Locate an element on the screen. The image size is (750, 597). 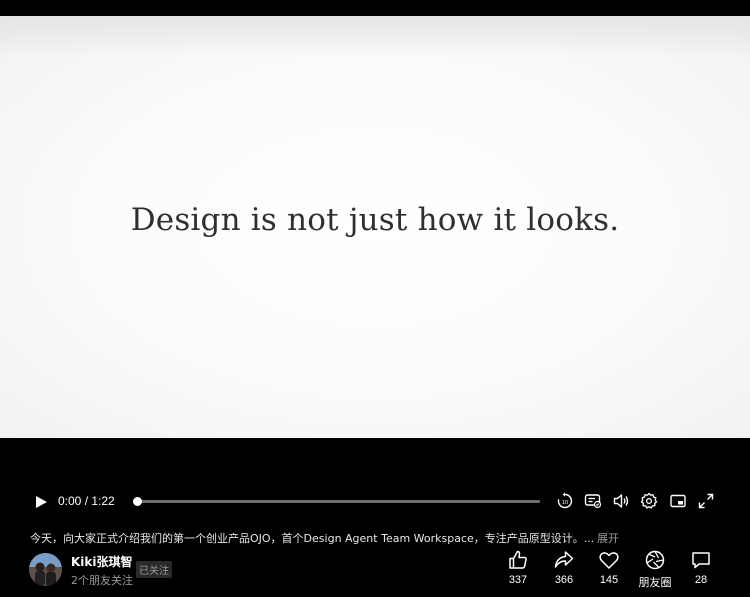
rewind-10-button: 10 is located at coordinates (565, 501).